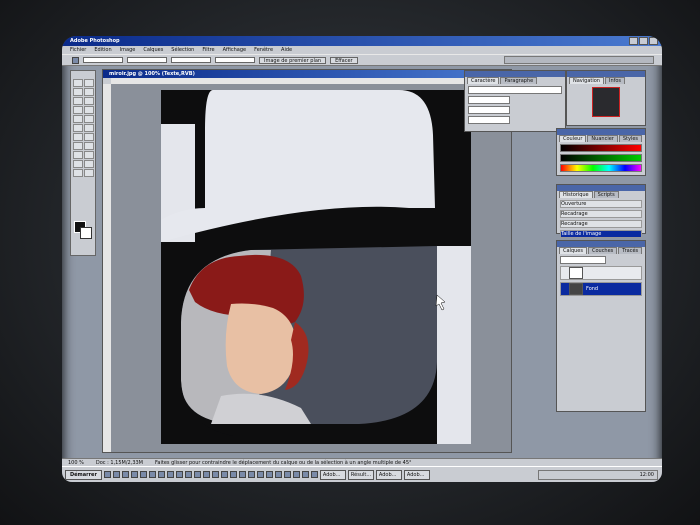  What do you see at coordinates (83, 474) in the screenshot?
I see `start-button: Démarrer` at bounding box center [83, 474].